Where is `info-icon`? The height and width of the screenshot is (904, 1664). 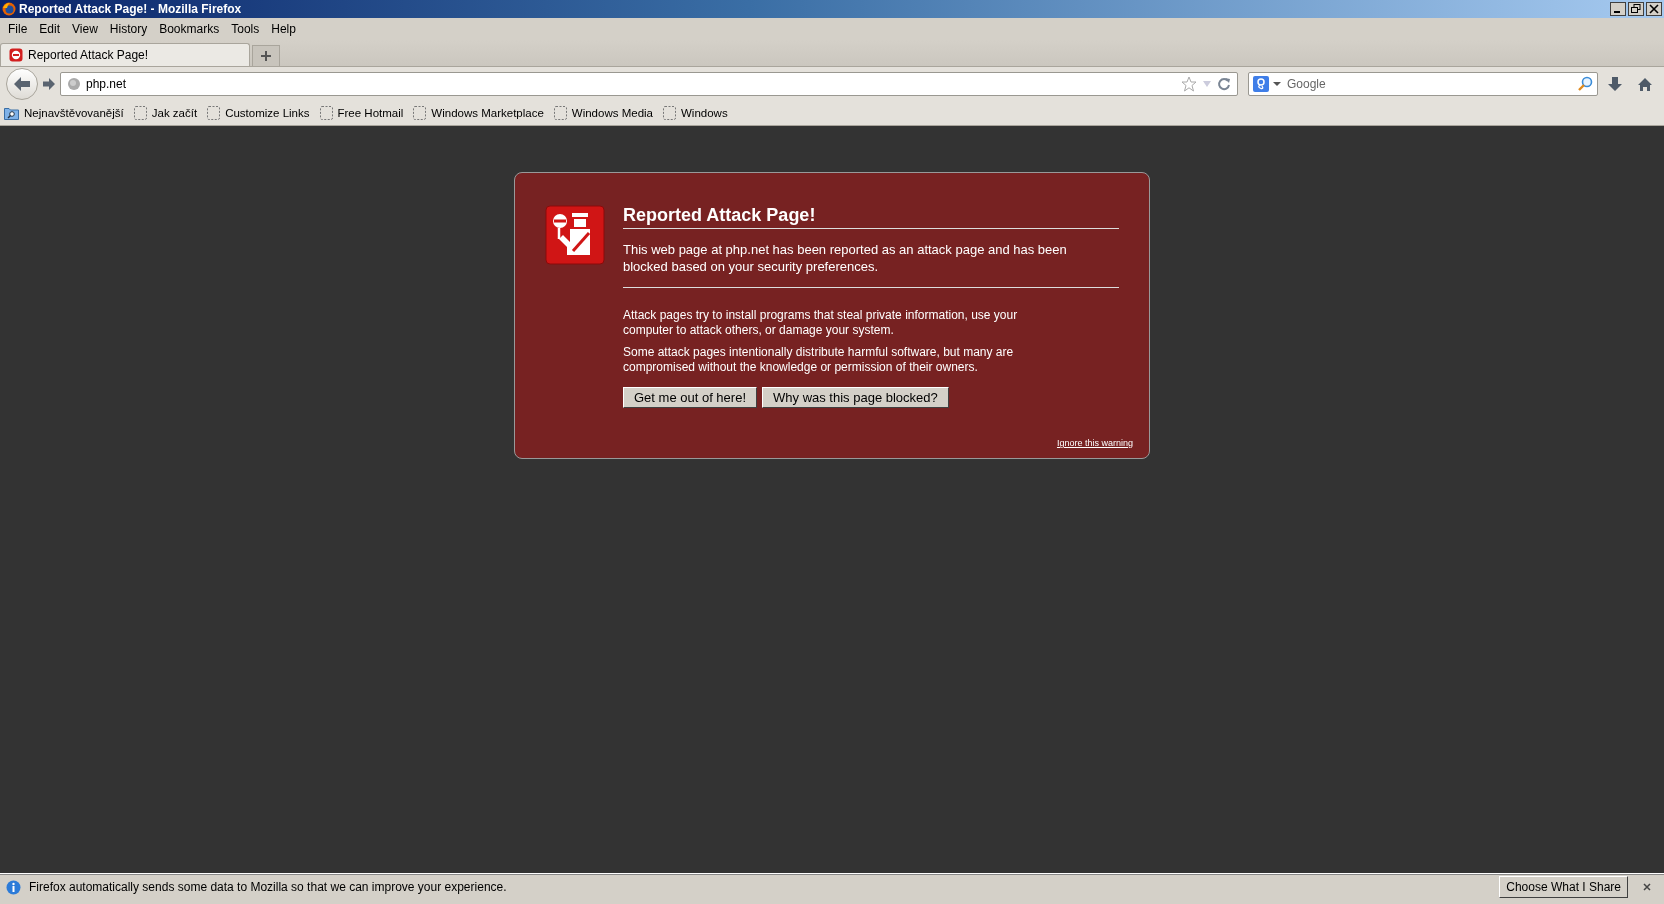 info-icon is located at coordinates (13, 887).